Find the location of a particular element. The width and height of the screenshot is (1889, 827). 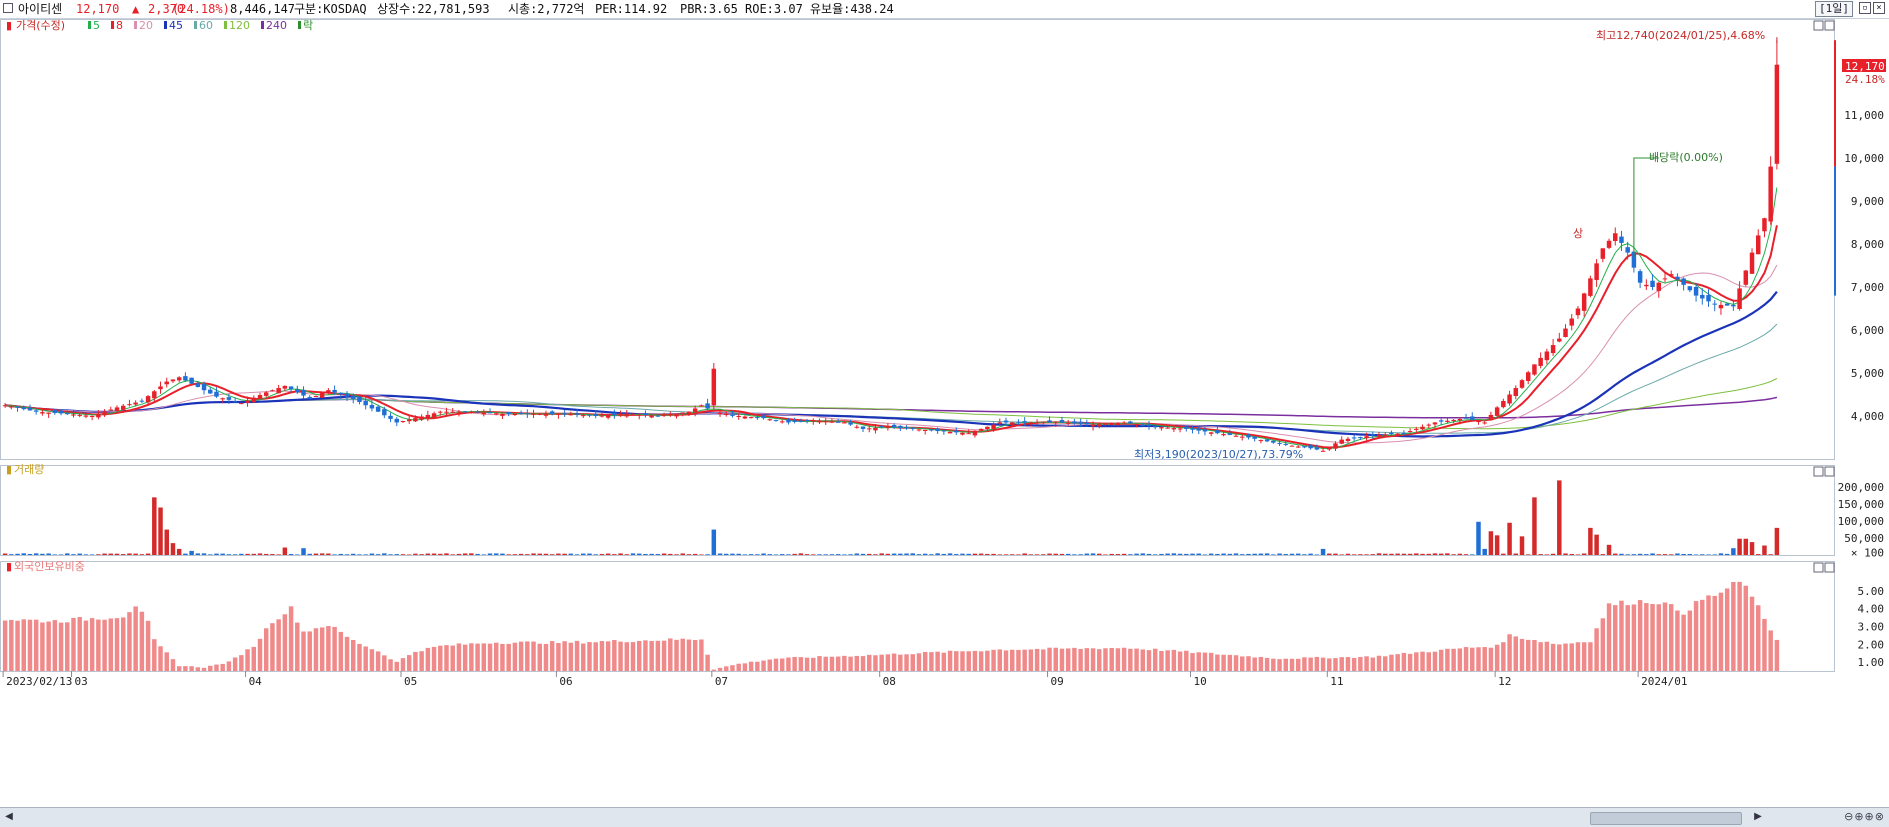

close-icon: × is located at coordinates (1879, 8).